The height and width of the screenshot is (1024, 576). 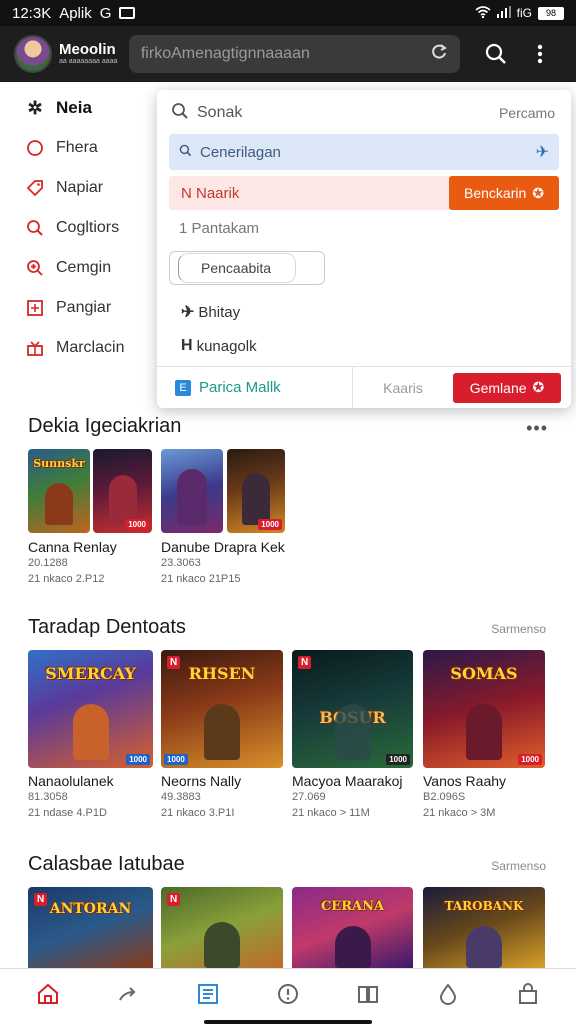 What do you see at coordinates (484, 673) in the screenshot?
I see `tile-art-title: SOMAS` at bounding box center [484, 673].